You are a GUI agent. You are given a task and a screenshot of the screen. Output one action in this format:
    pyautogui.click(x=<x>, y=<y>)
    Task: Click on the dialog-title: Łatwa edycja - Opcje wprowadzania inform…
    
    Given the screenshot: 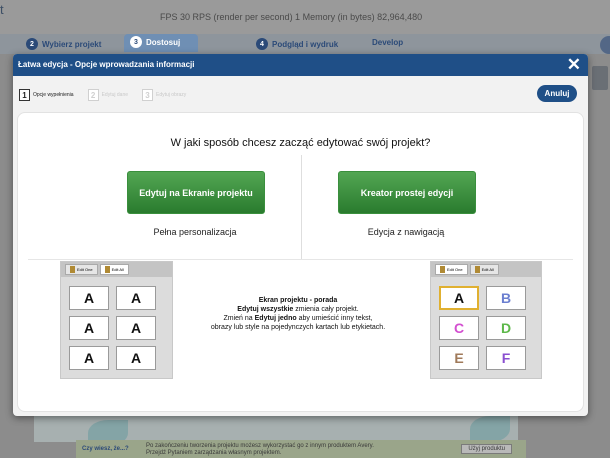 What is the action you would take?
    pyautogui.click(x=106, y=64)
    